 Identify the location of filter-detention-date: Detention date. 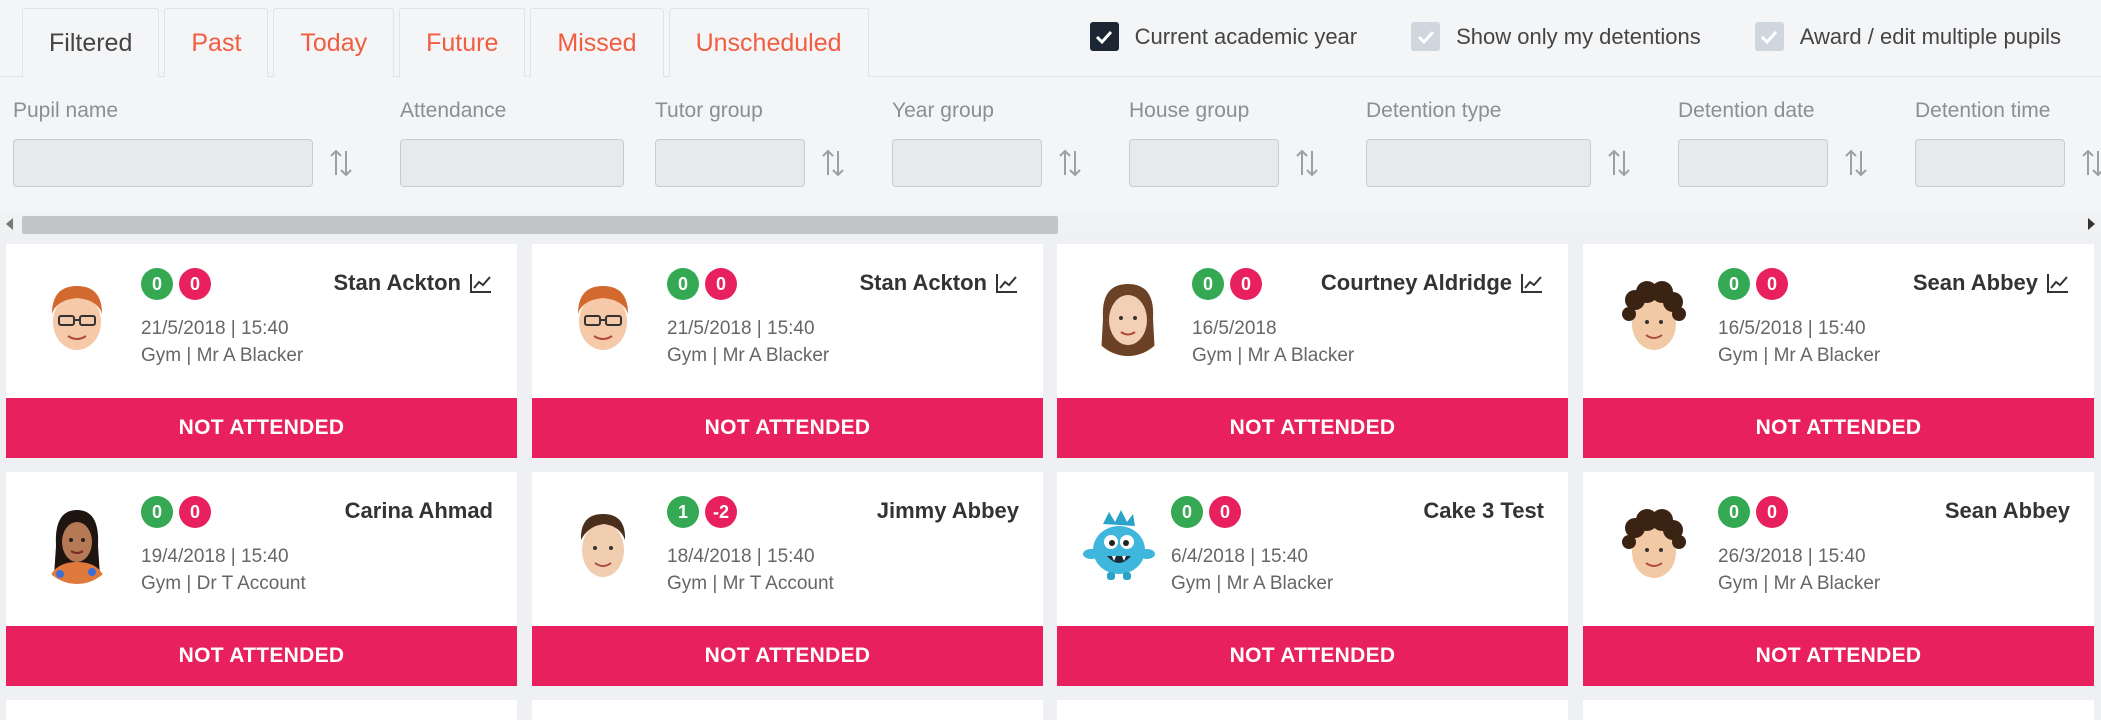
(1772, 143).